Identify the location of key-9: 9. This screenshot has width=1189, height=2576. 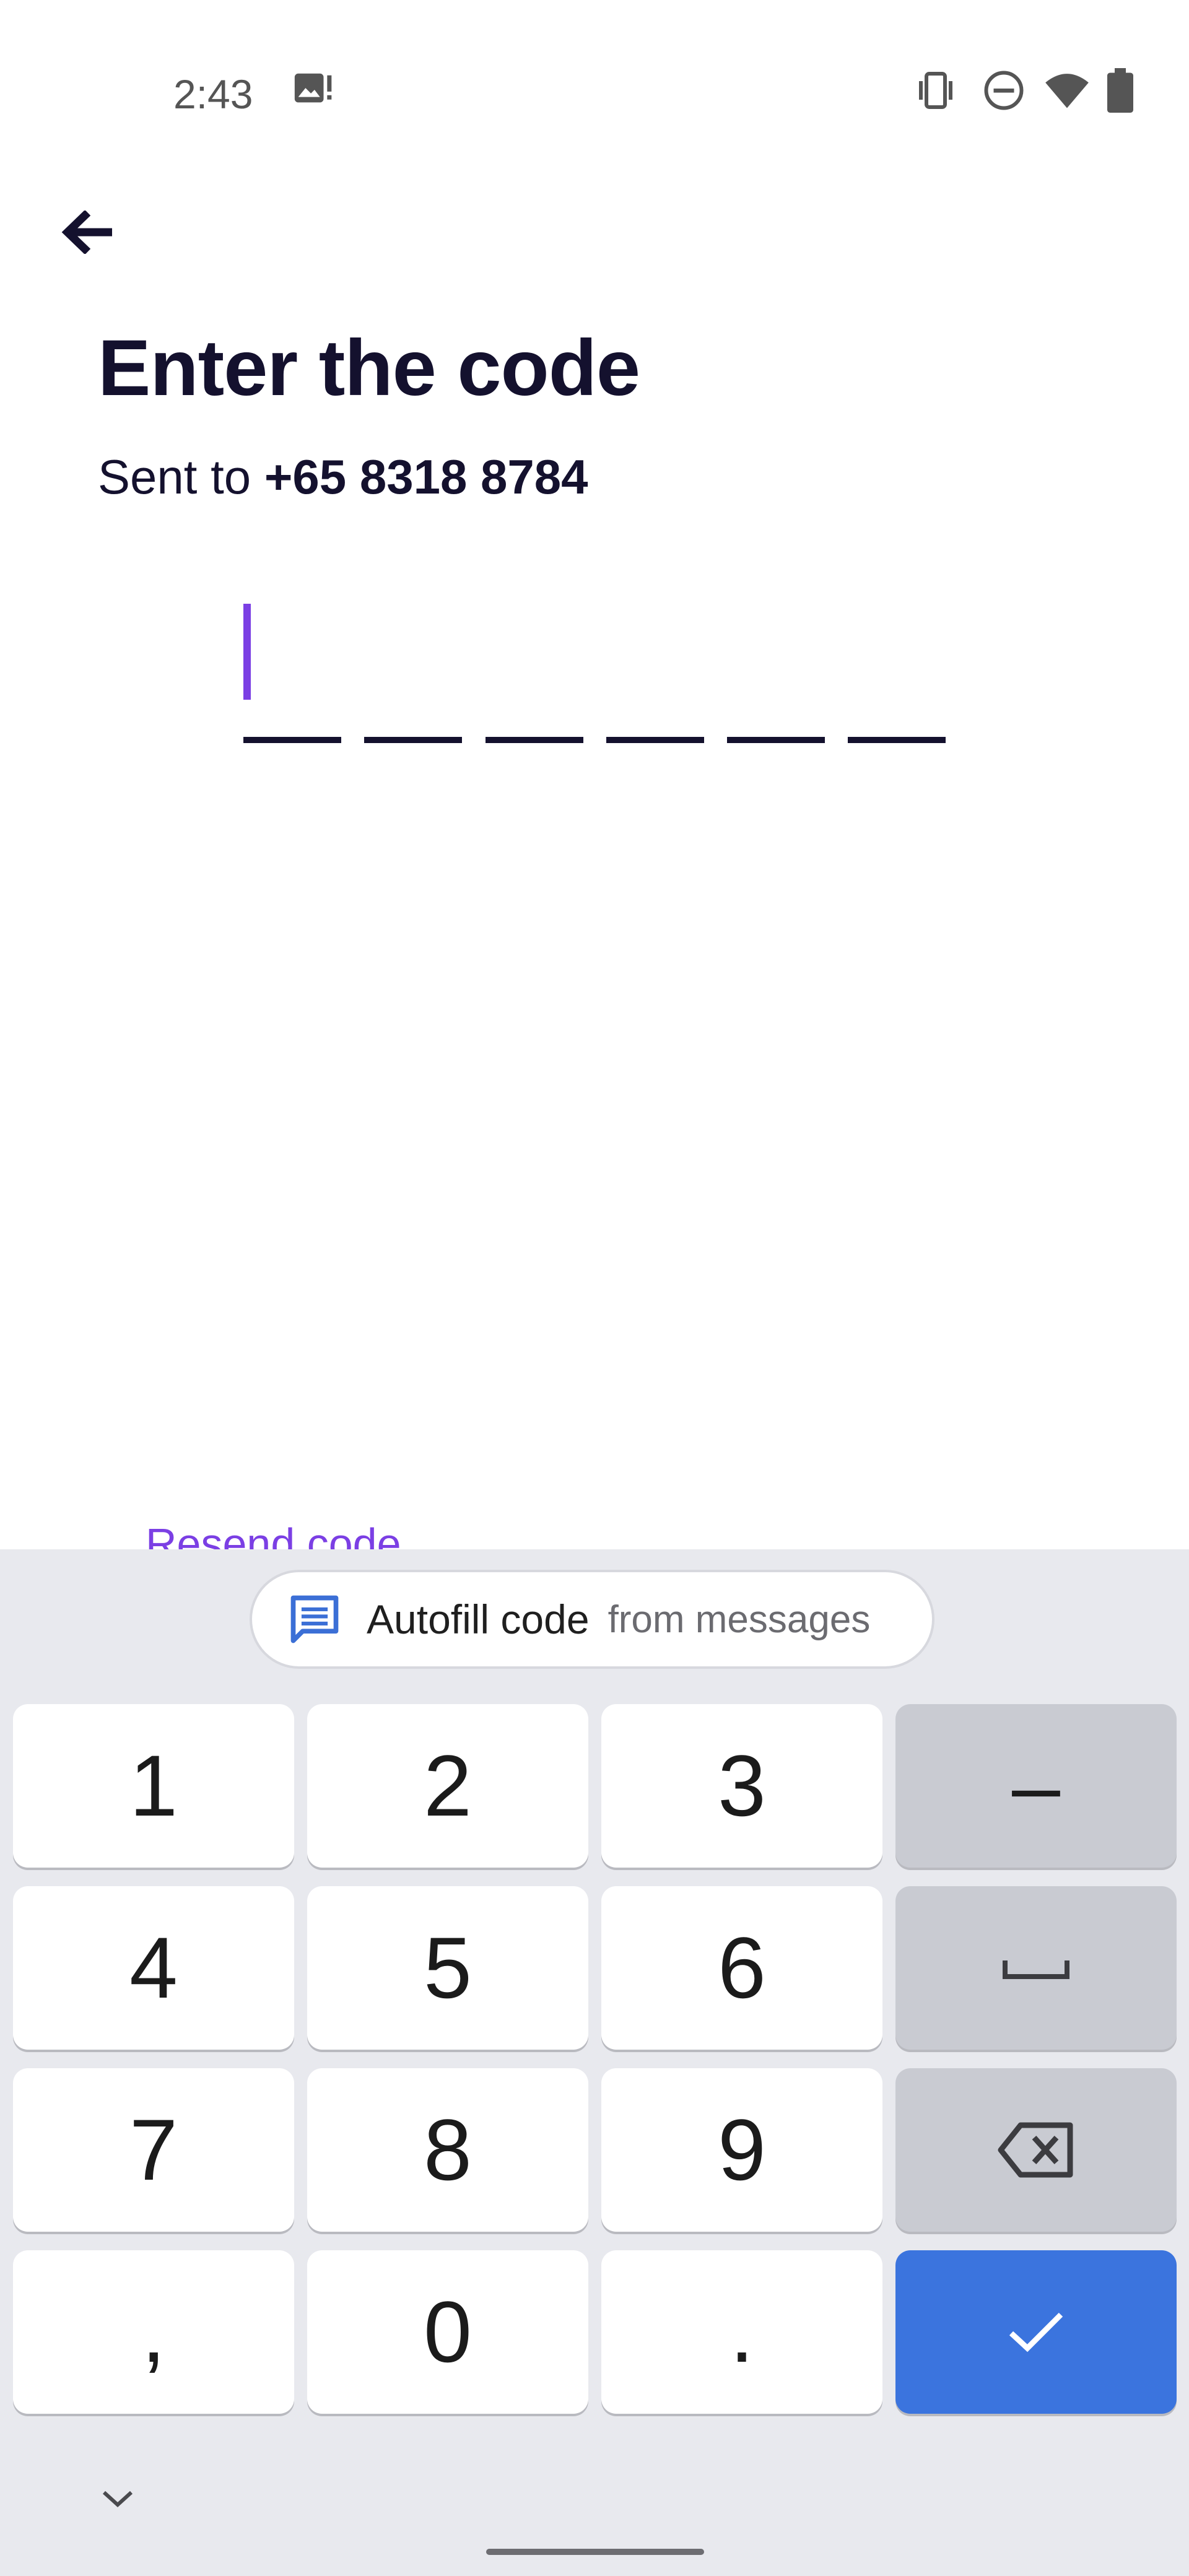
(741, 2150).